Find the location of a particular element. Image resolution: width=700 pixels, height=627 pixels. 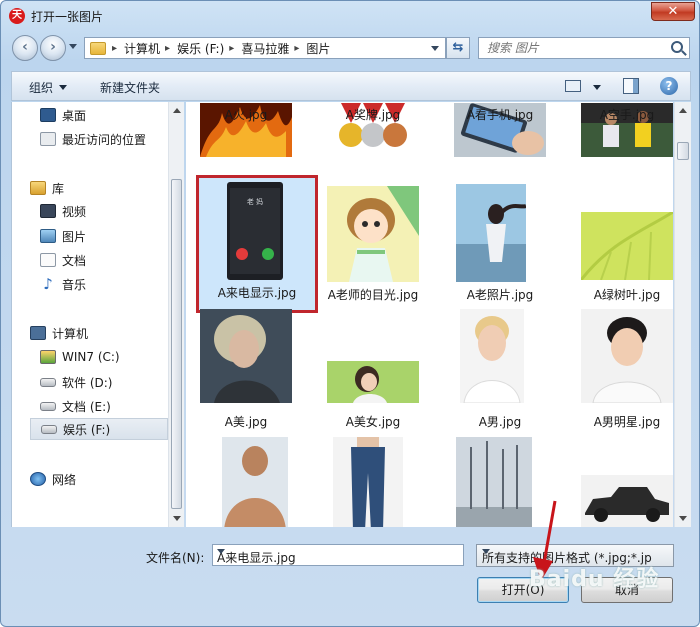

file-name: A男.jpg is located at coordinates (500, 422).